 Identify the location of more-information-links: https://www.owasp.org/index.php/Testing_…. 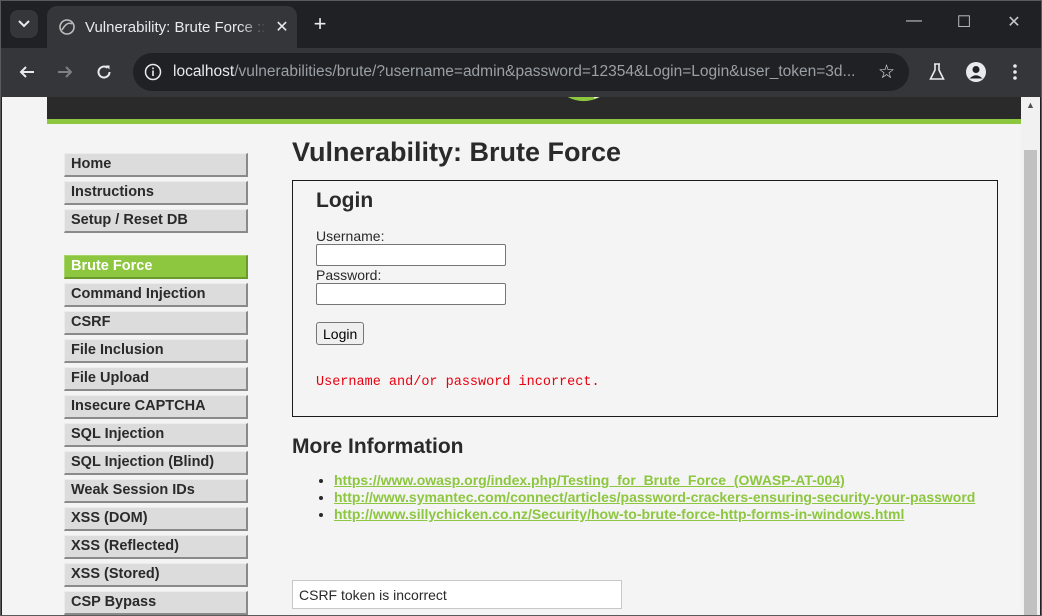
(643, 497).